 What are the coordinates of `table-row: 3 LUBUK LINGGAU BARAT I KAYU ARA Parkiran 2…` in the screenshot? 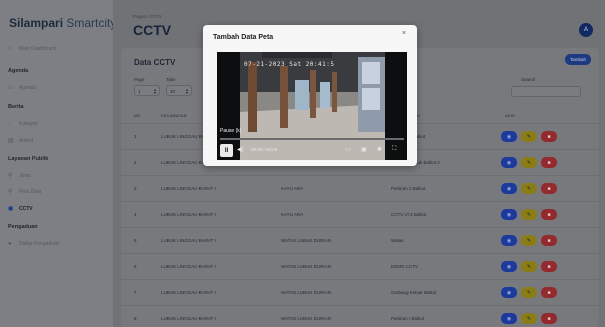 It's located at (360, 188).